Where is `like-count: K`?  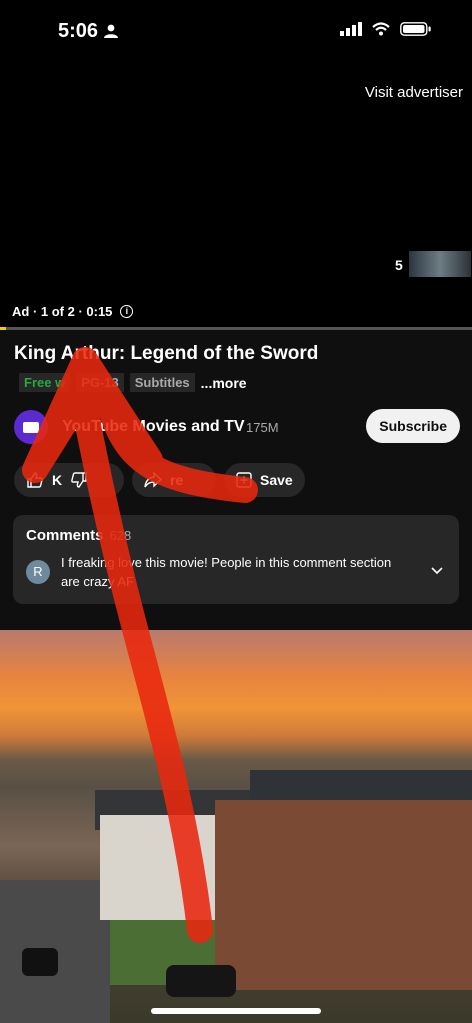 like-count: K is located at coordinates (57, 480).